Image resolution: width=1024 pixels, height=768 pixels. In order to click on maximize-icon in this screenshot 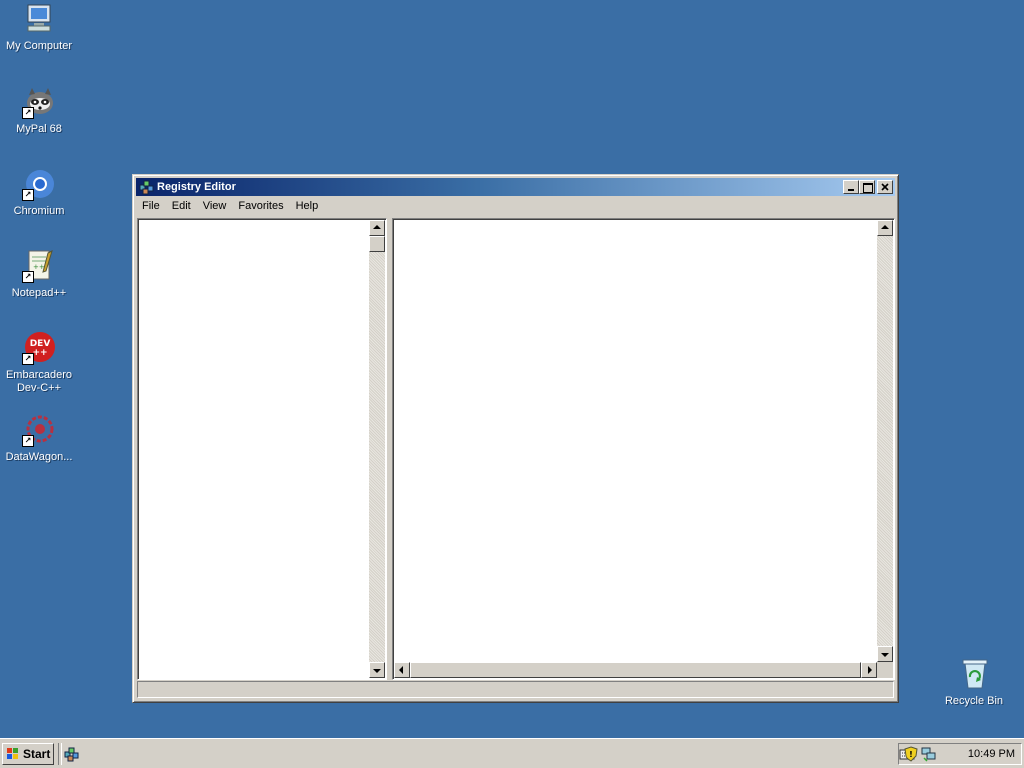, I will do `click(868, 188)`.